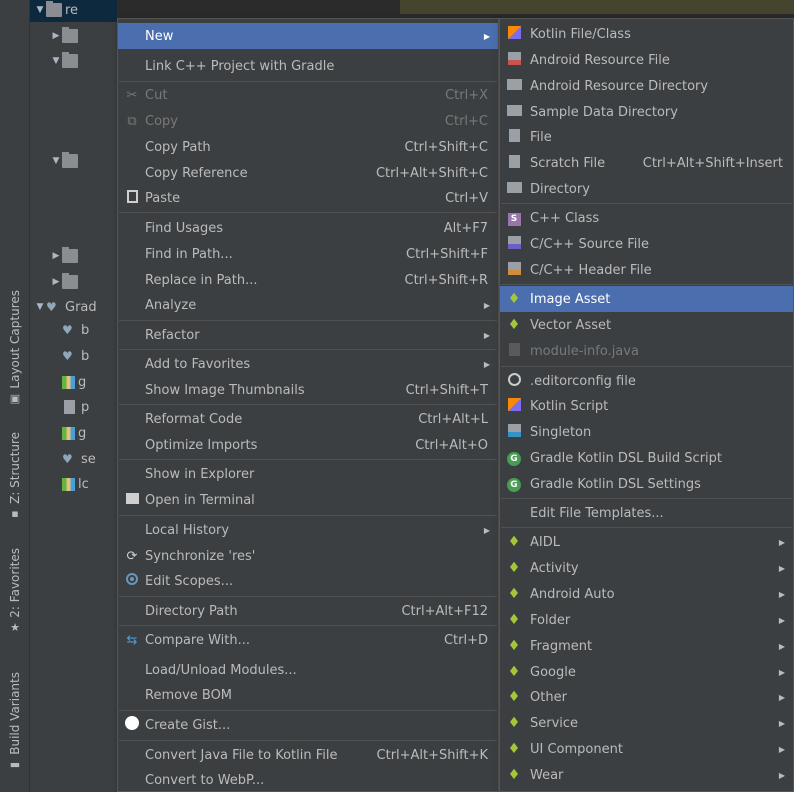  Describe the element at coordinates (646, 775) in the screenshot. I see `menu-item-wear: ♦ Wear ▶` at that location.